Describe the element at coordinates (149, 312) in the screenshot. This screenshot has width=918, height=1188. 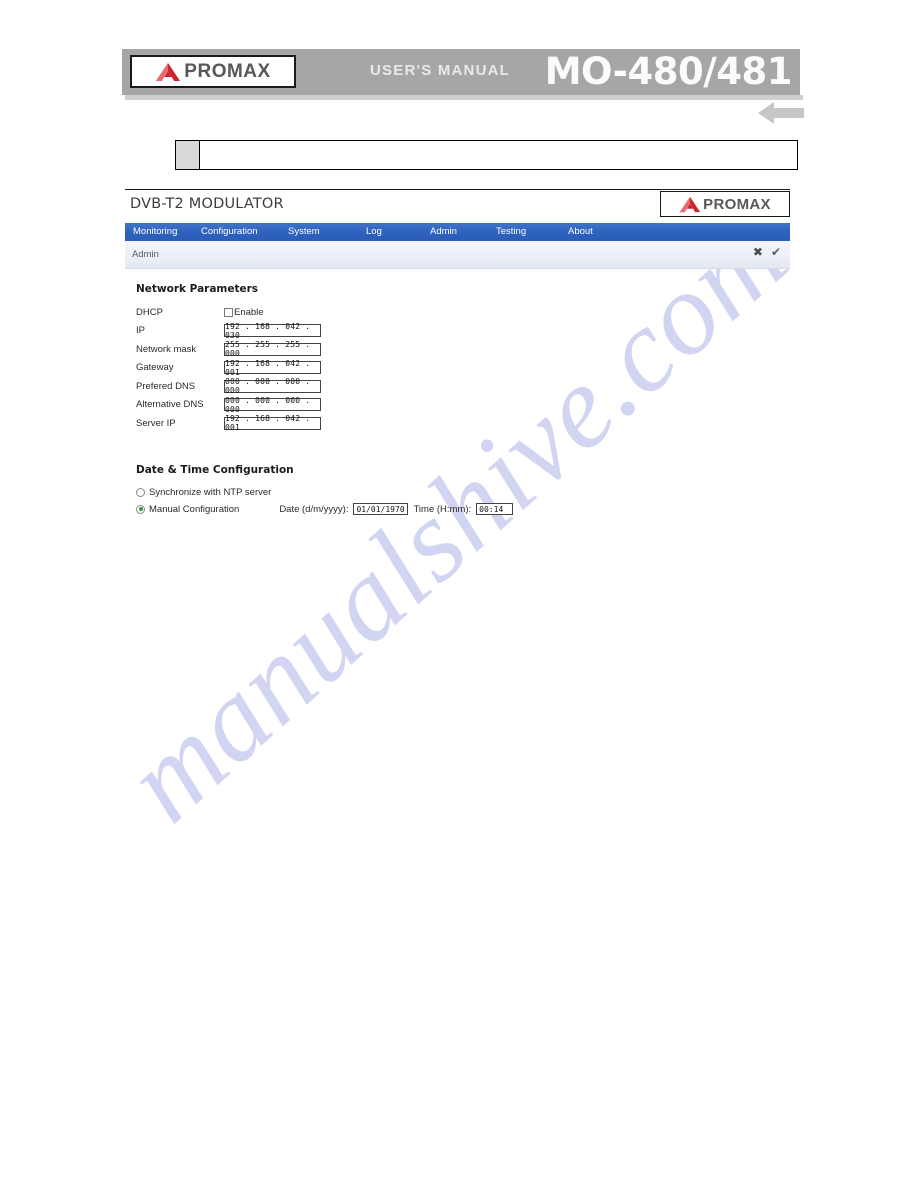
I see `dhcp-label: DHCP` at that location.